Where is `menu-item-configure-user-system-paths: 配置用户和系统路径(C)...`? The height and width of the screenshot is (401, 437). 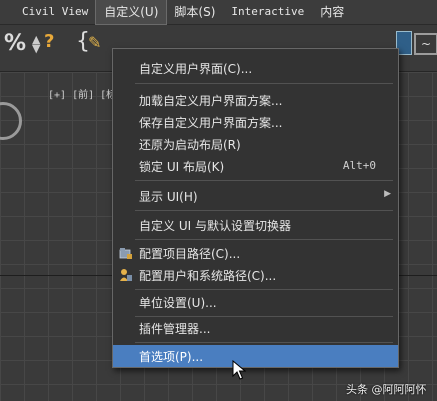
menu-item-configure-user-system-paths: 配置用户和系统路径(C)... is located at coordinates (255, 275).